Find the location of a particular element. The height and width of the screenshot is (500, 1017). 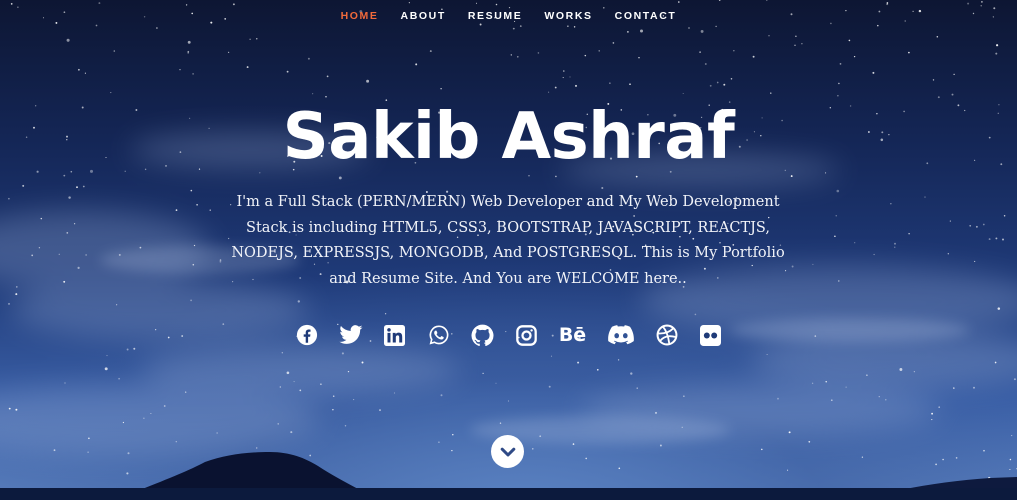

nav-home: HOME is located at coordinates (360, 16).